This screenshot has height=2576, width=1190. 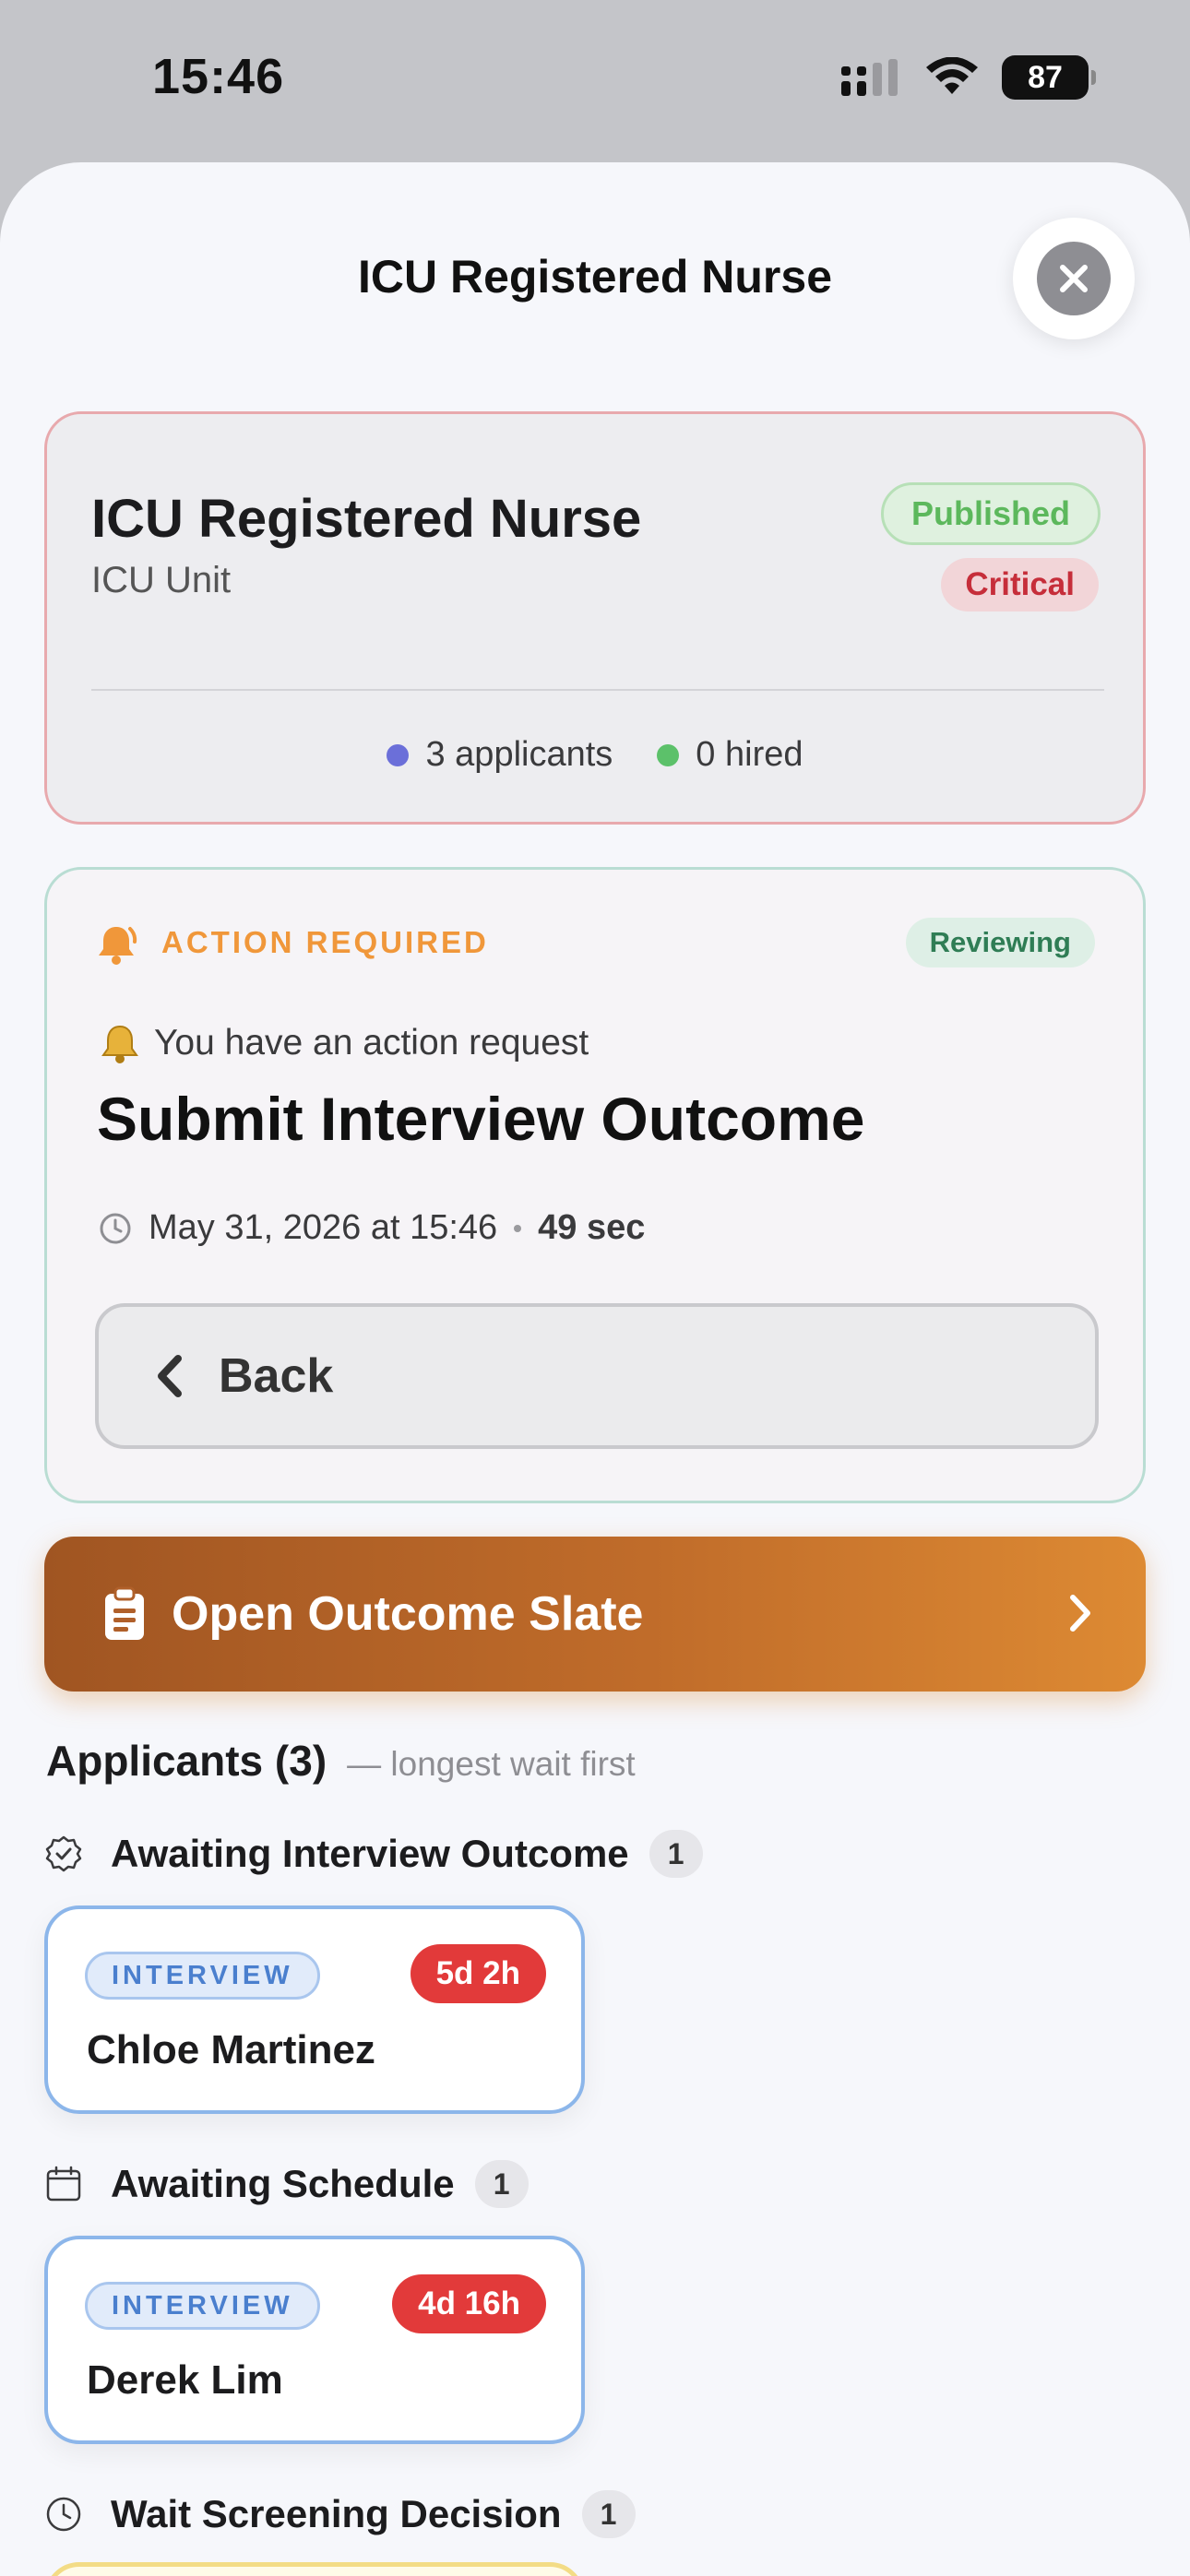 What do you see at coordinates (218, 76) in the screenshot?
I see `status-time: 15:46` at bounding box center [218, 76].